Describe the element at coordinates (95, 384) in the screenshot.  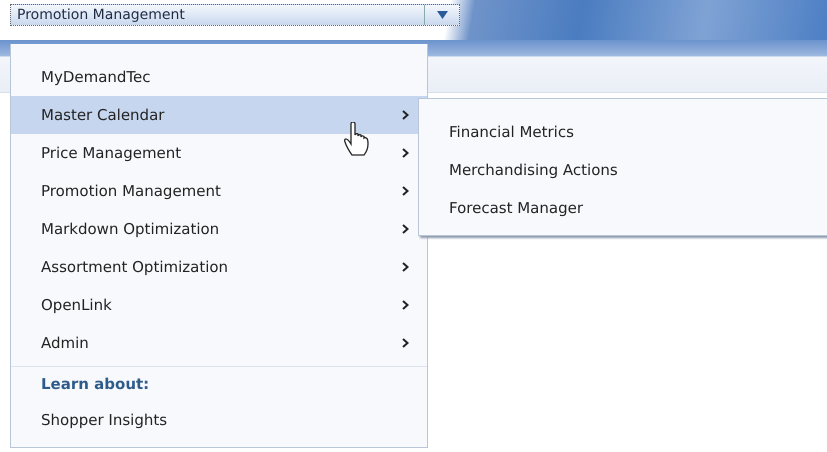
I see `section-heading: Learn about:` at that location.